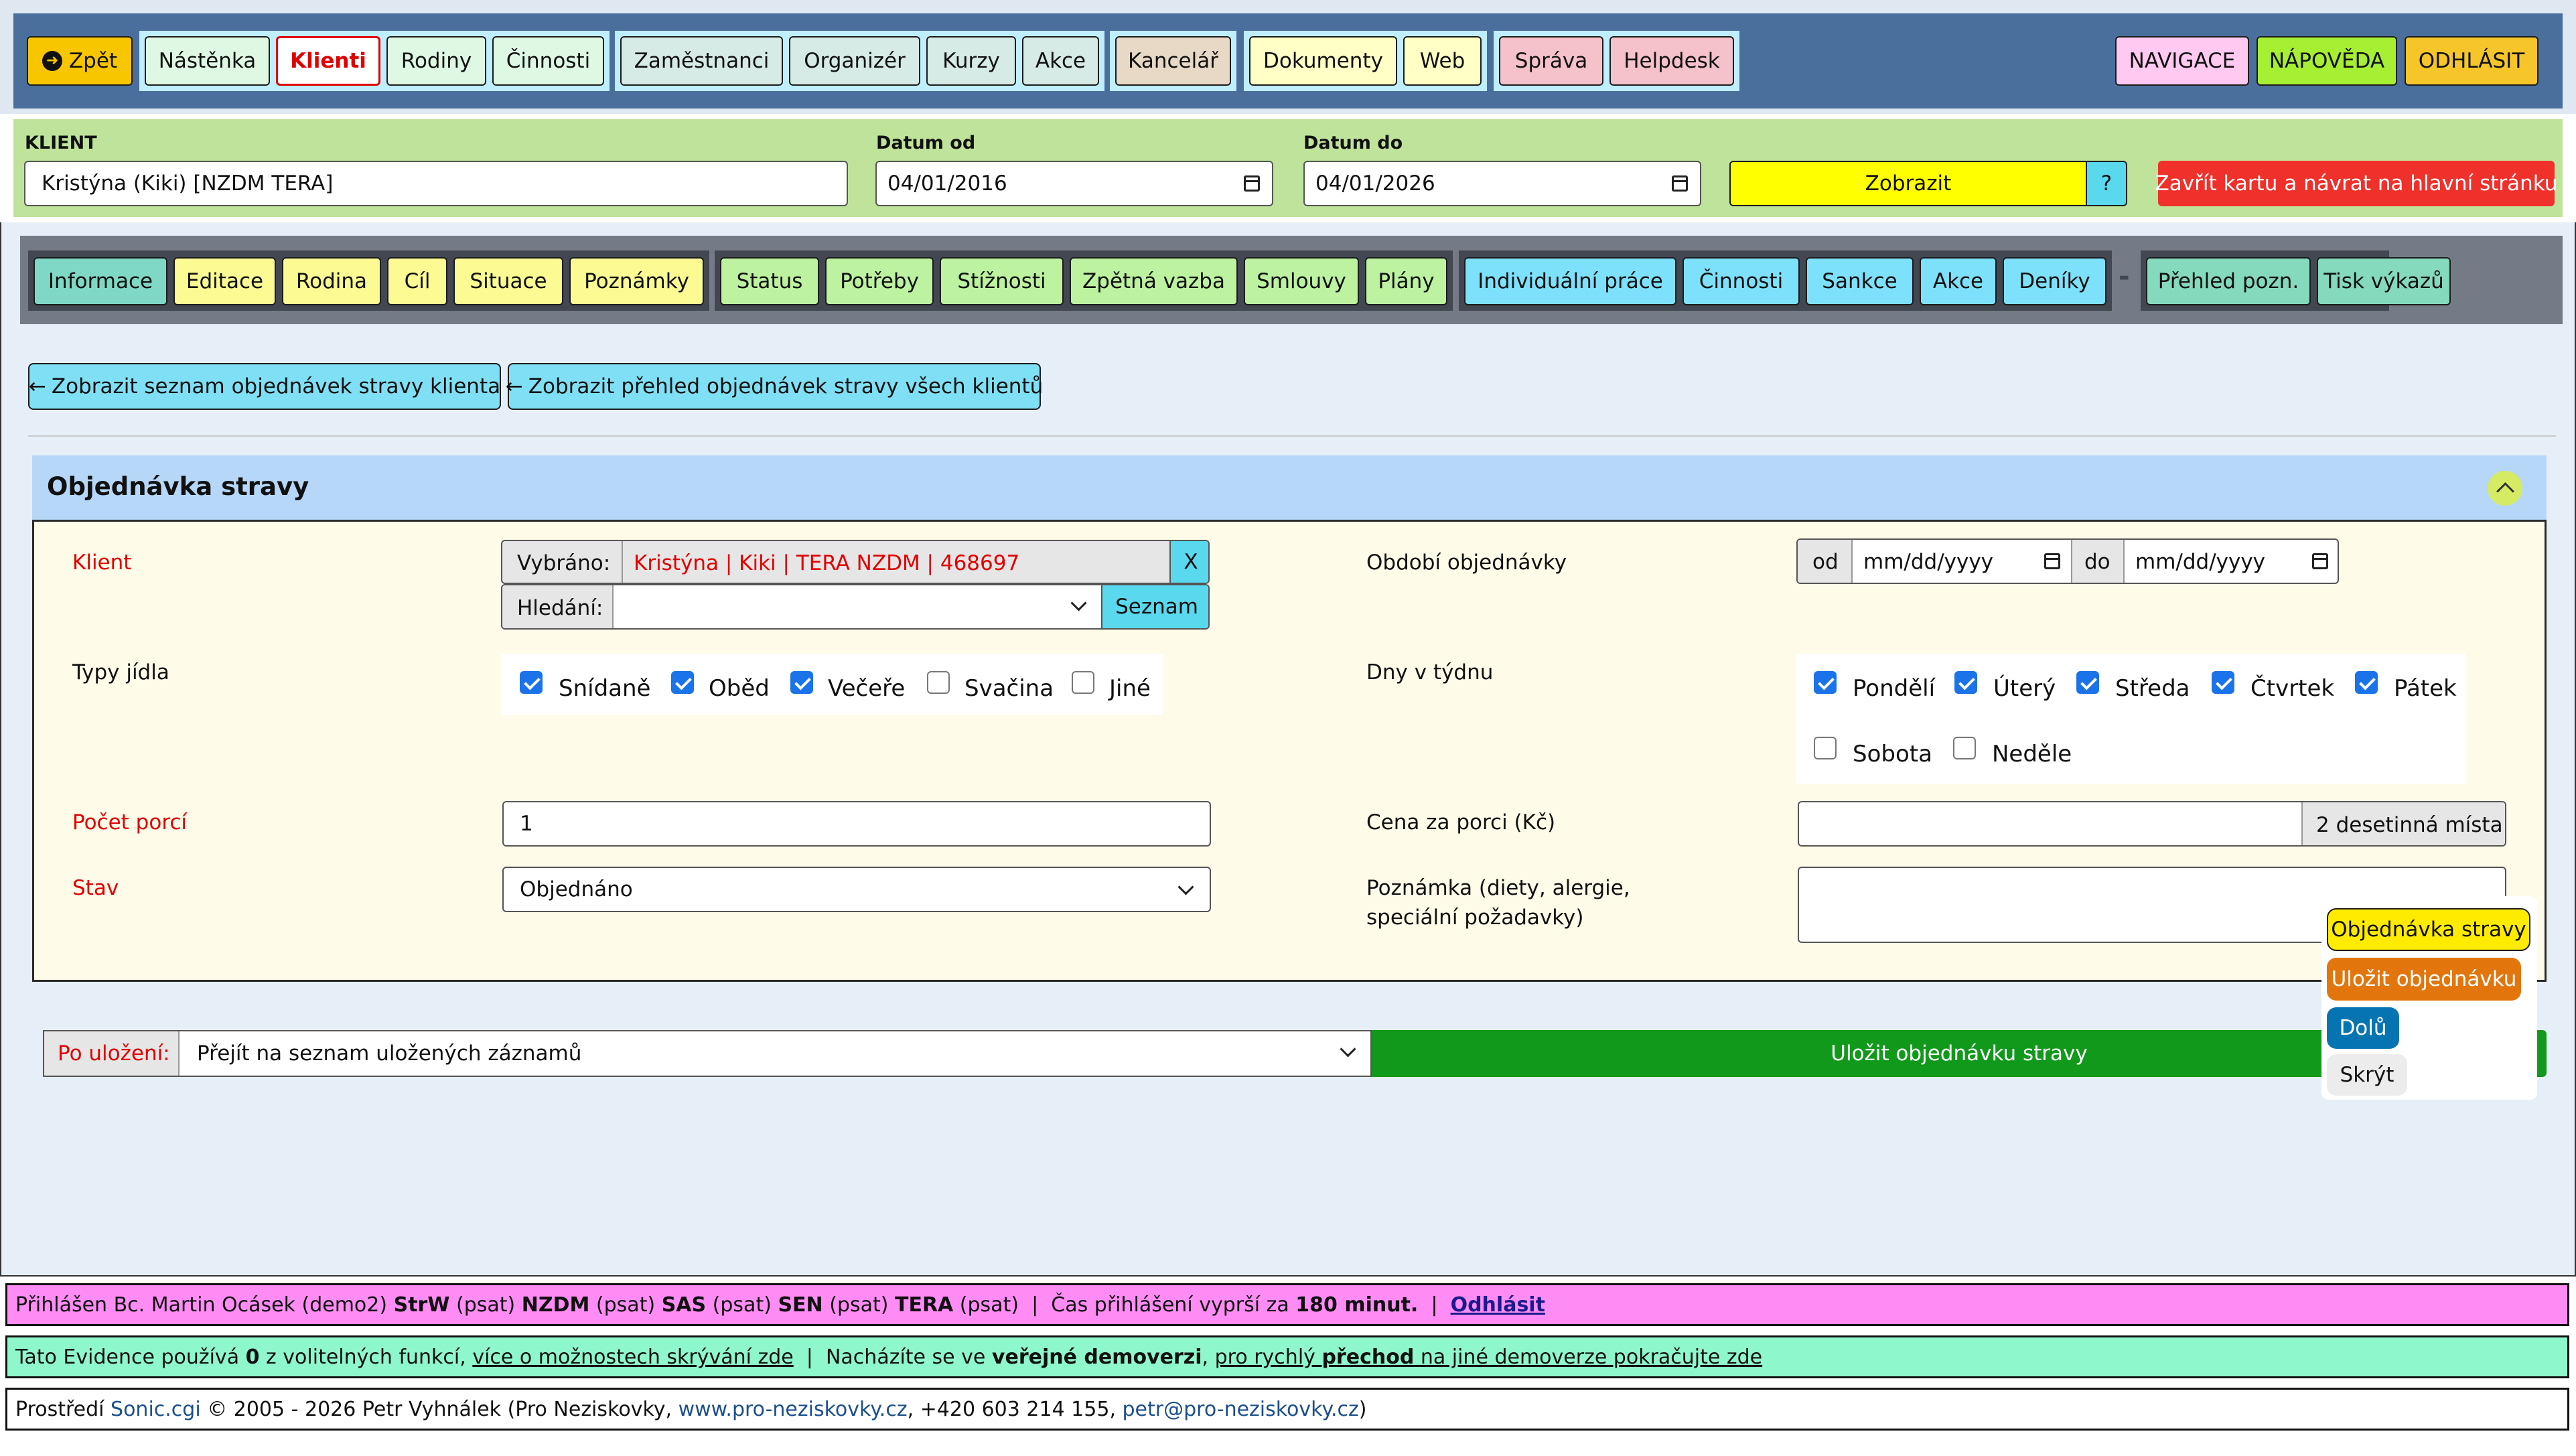  Describe the element at coordinates (1502, 183) in the screenshot. I see `date-to-field: 04/01/2026` at that location.